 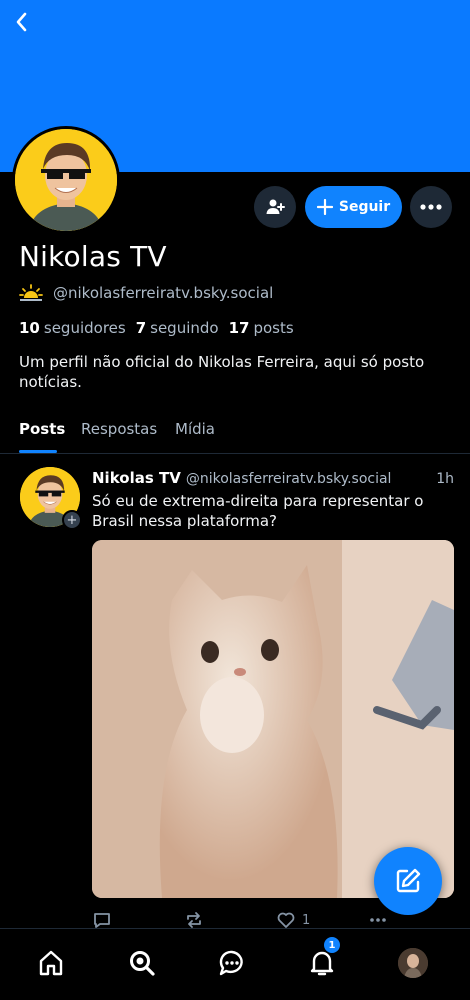 I want to click on back-button, so click(x=22, y=22).